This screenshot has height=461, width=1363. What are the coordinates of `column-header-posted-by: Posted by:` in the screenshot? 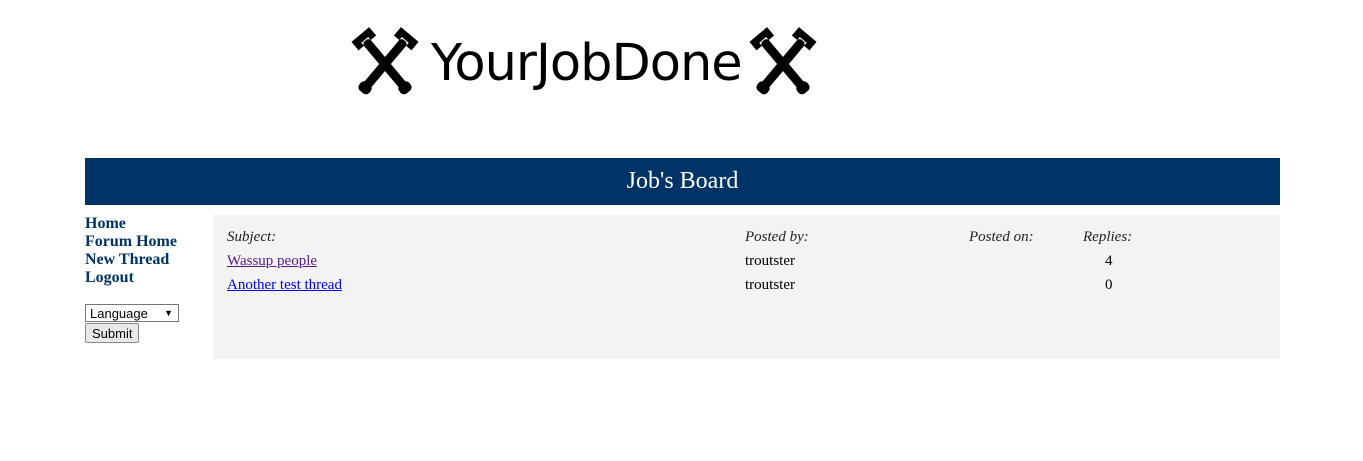 It's located at (777, 237).